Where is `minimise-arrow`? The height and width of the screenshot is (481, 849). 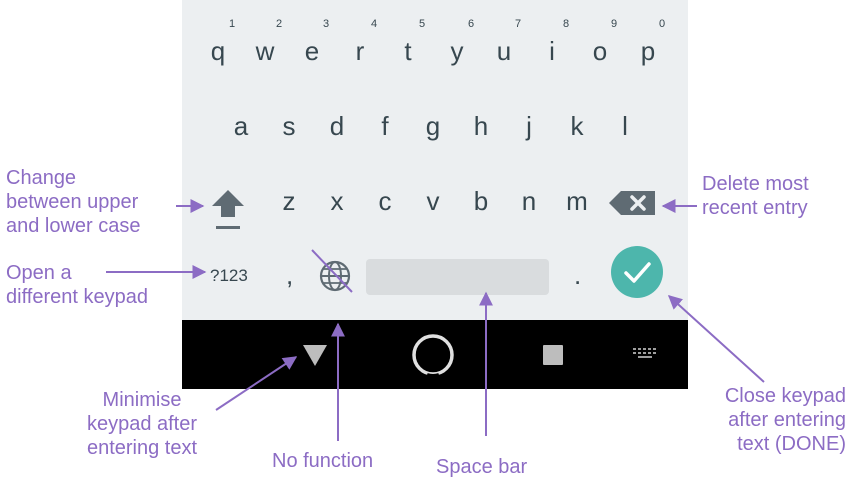 minimise-arrow is located at coordinates (256, 383).